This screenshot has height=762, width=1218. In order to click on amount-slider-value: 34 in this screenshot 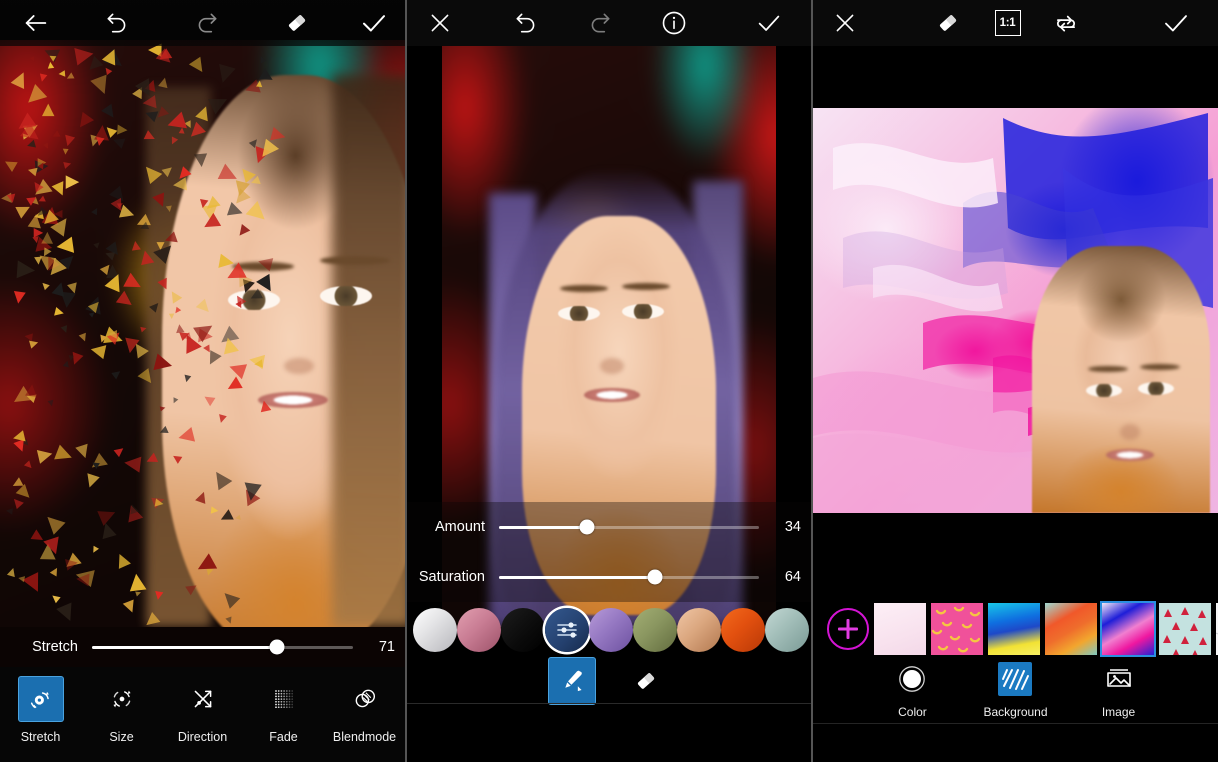, I will do `click(792, 527)`.